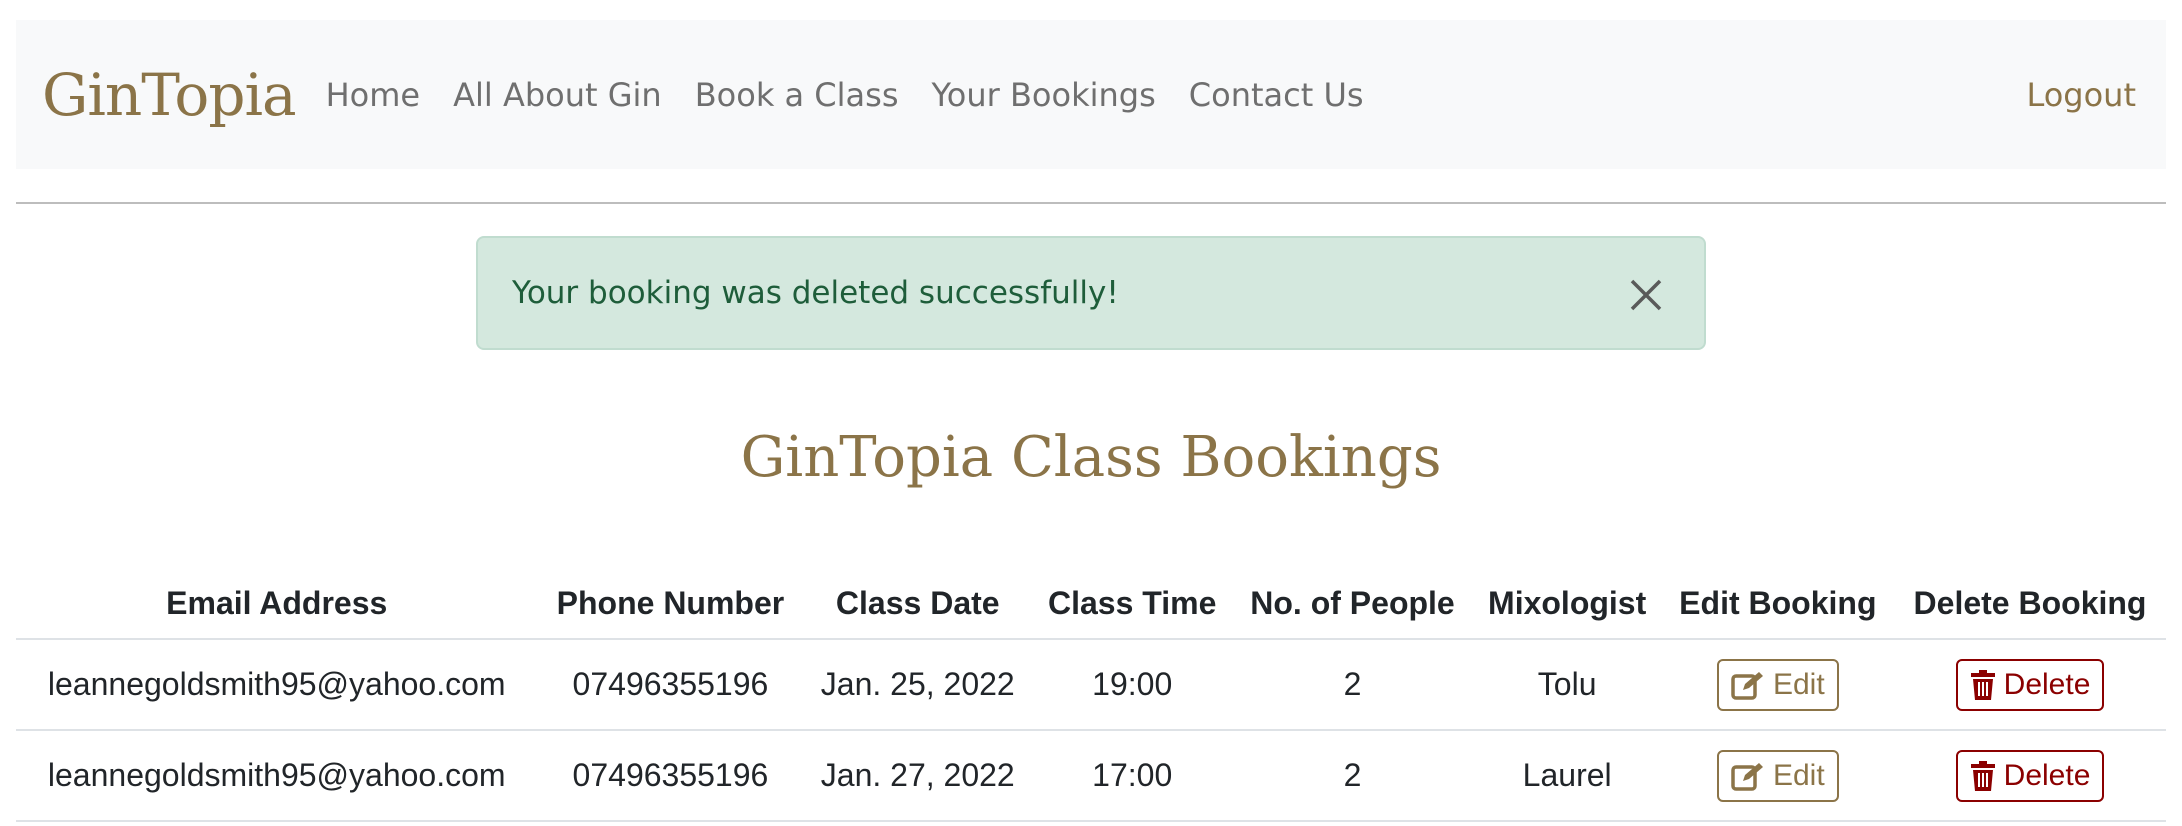 The width and height of the screenshot is (2182, 826). I want to click on close-icon-glyph, so click(1646, 295).